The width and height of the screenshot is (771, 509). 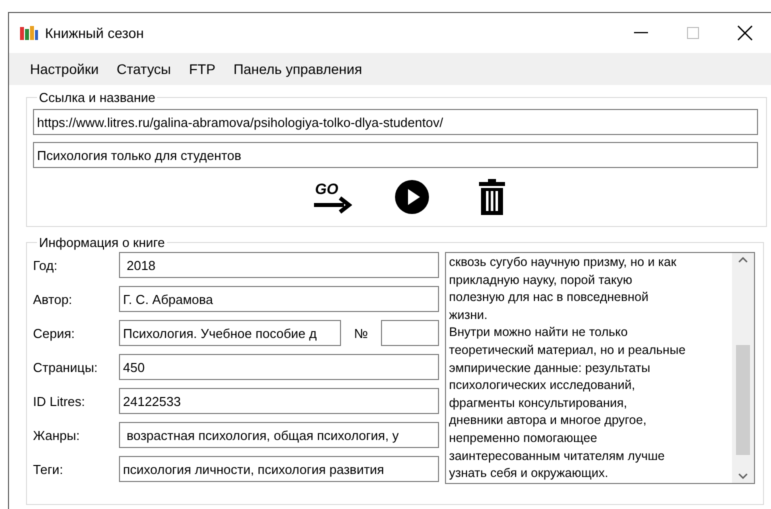 What do you see at coordinates (29, 33) in the screenshot?
I see `books-icon` at bounding box center [29, 33].